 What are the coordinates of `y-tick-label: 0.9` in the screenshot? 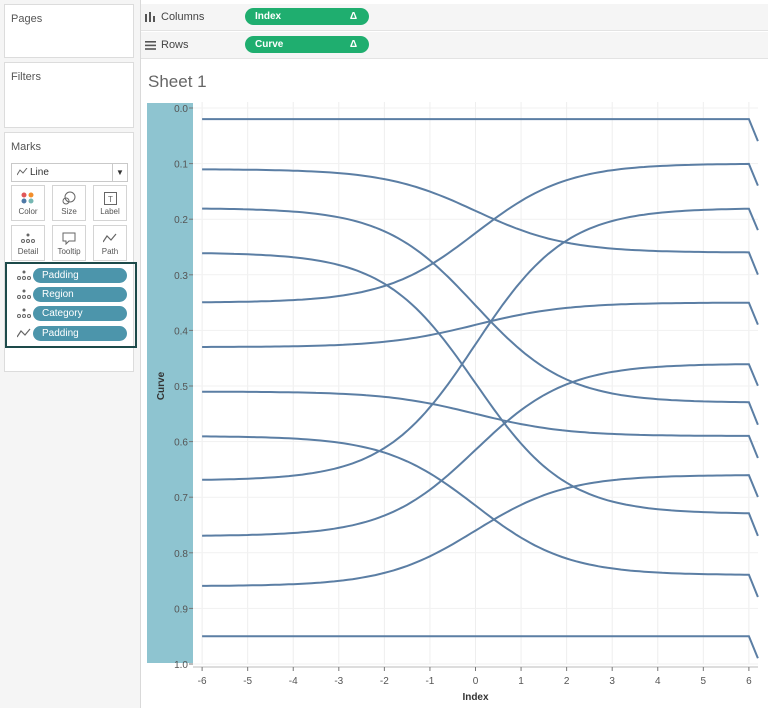 It's located at (181, 609).